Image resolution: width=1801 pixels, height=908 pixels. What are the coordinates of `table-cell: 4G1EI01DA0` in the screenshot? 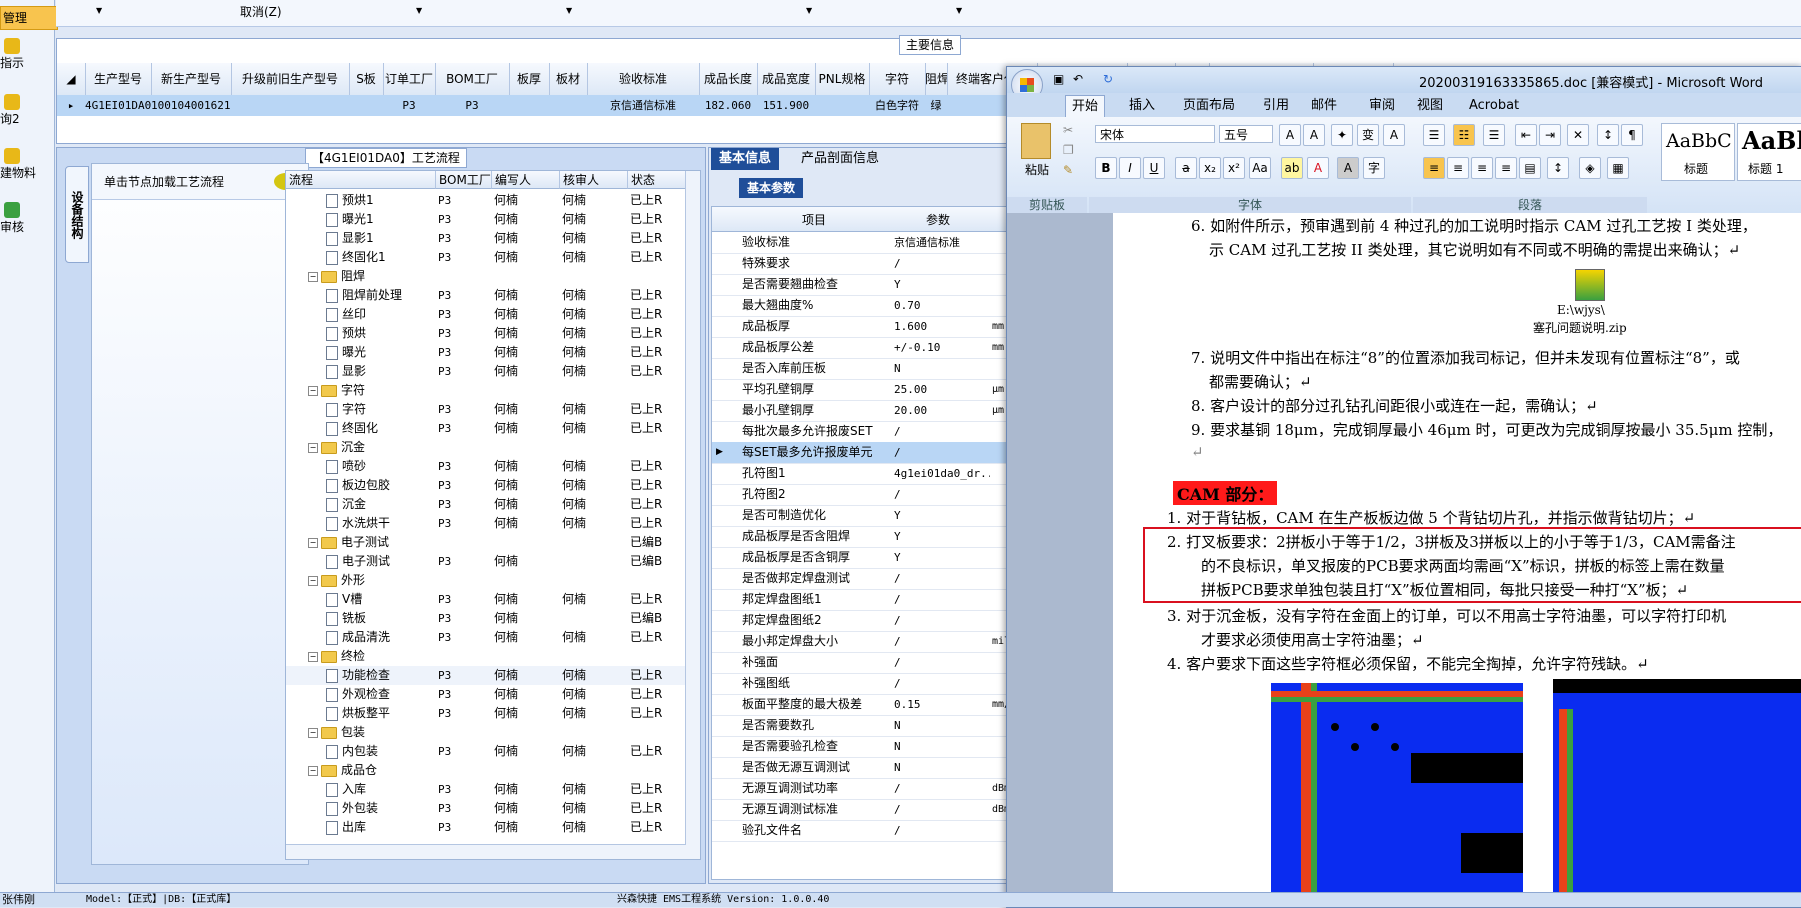 It's located at (118, 105).